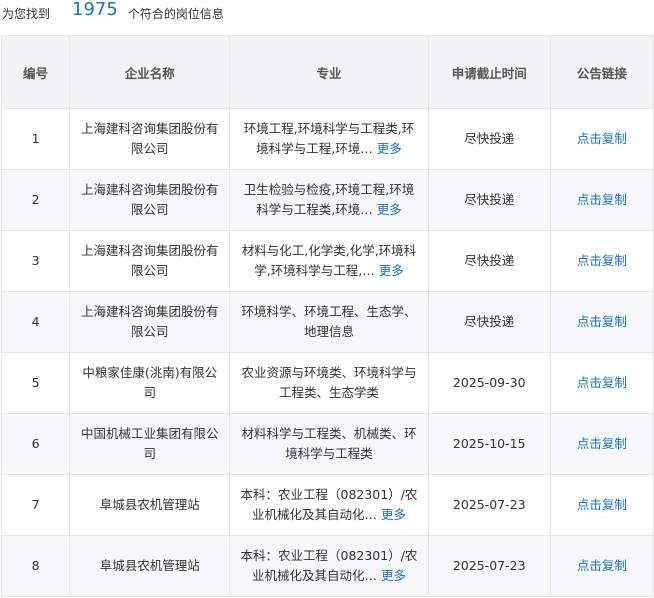  I want to click on row-major-text: 环境科学、环境工程、生态学、地理信息, so click(329, 321).